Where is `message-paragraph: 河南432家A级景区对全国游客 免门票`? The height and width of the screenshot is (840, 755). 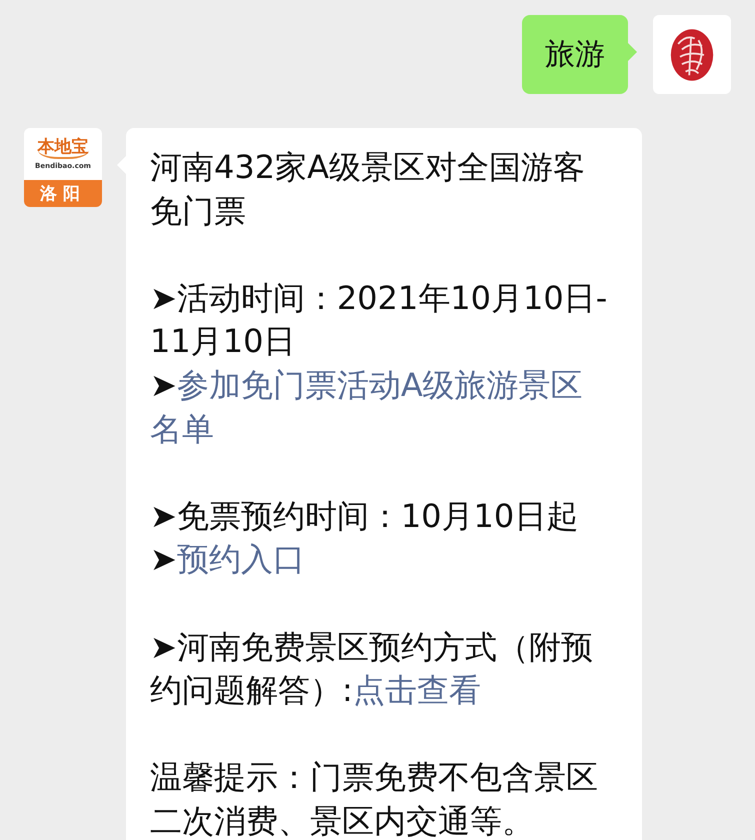
message-paragraph: 河南432家A级景区对全国游客 免门票 is located at coordinates (368, 189).